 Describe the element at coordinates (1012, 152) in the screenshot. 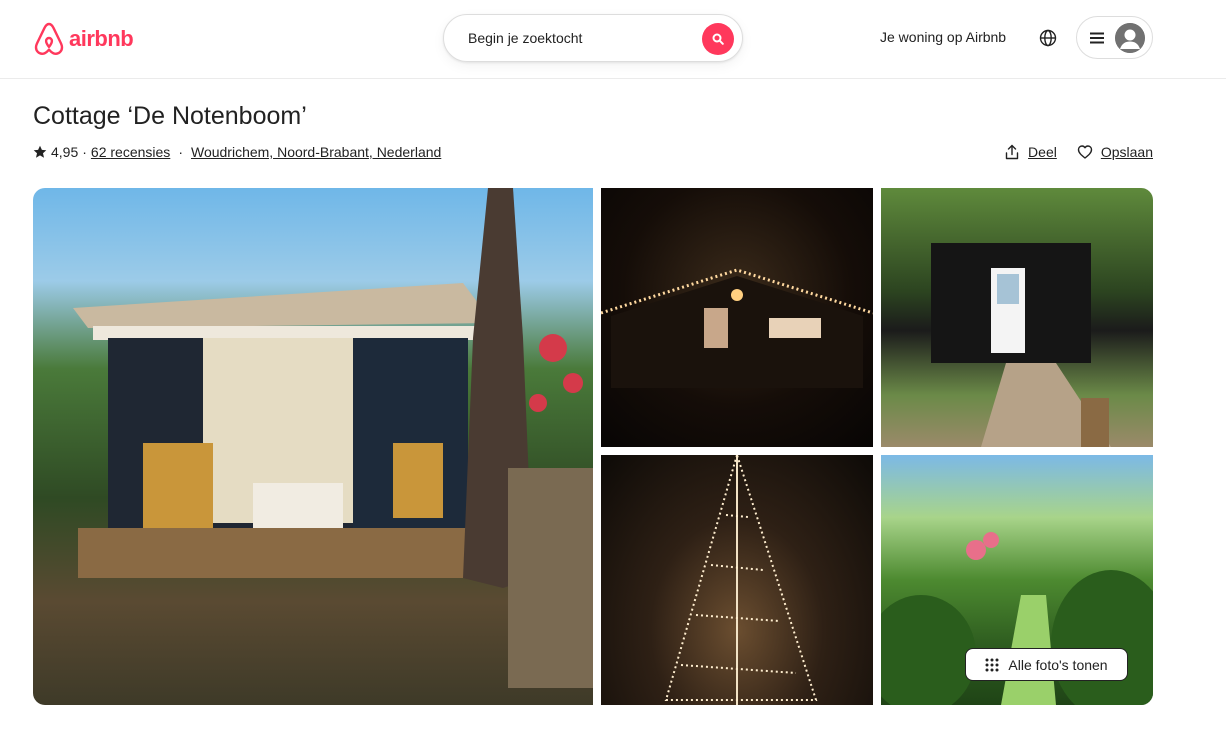

I see `share-icon` at that location.